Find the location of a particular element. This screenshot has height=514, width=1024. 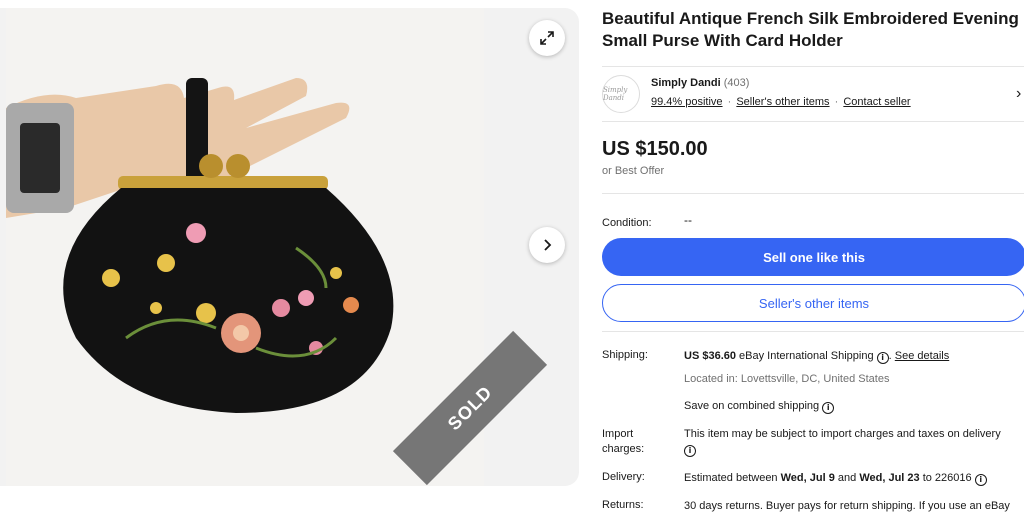

seller-chevron-icon: › is located at coordinates (1018, 94).